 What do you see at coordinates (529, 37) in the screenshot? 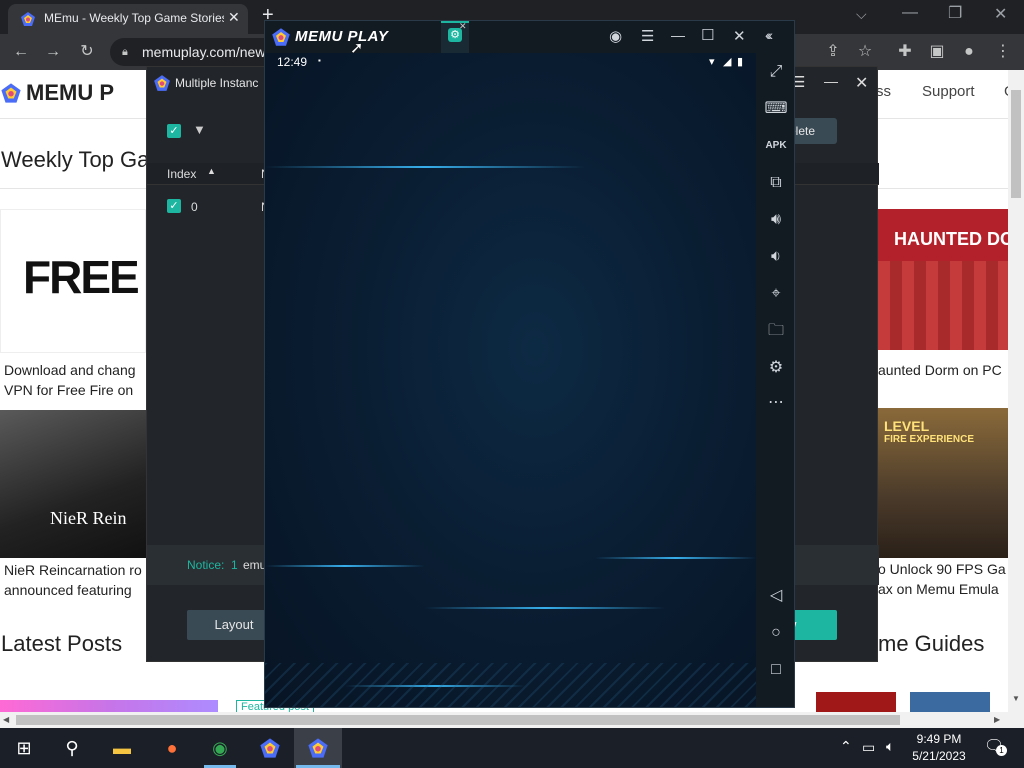
I see `memu-title-bar: MEMU PLAY ⚙ ✕ ◉ ☰ — ☐ ✕ ‹‹‹` at bounding box center [529, 37].